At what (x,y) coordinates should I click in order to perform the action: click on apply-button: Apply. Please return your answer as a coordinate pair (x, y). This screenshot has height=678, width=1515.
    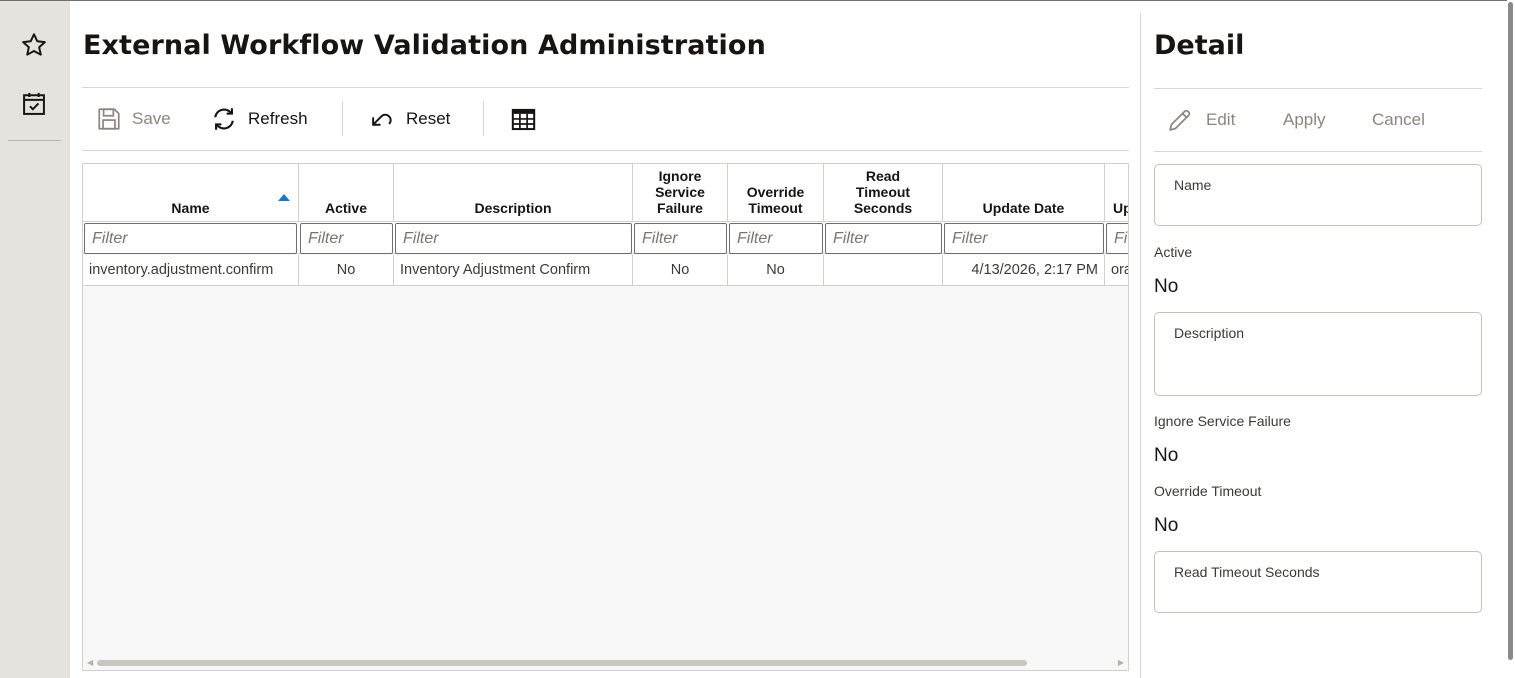
    Looking at the image, I should click on (1304, 120).